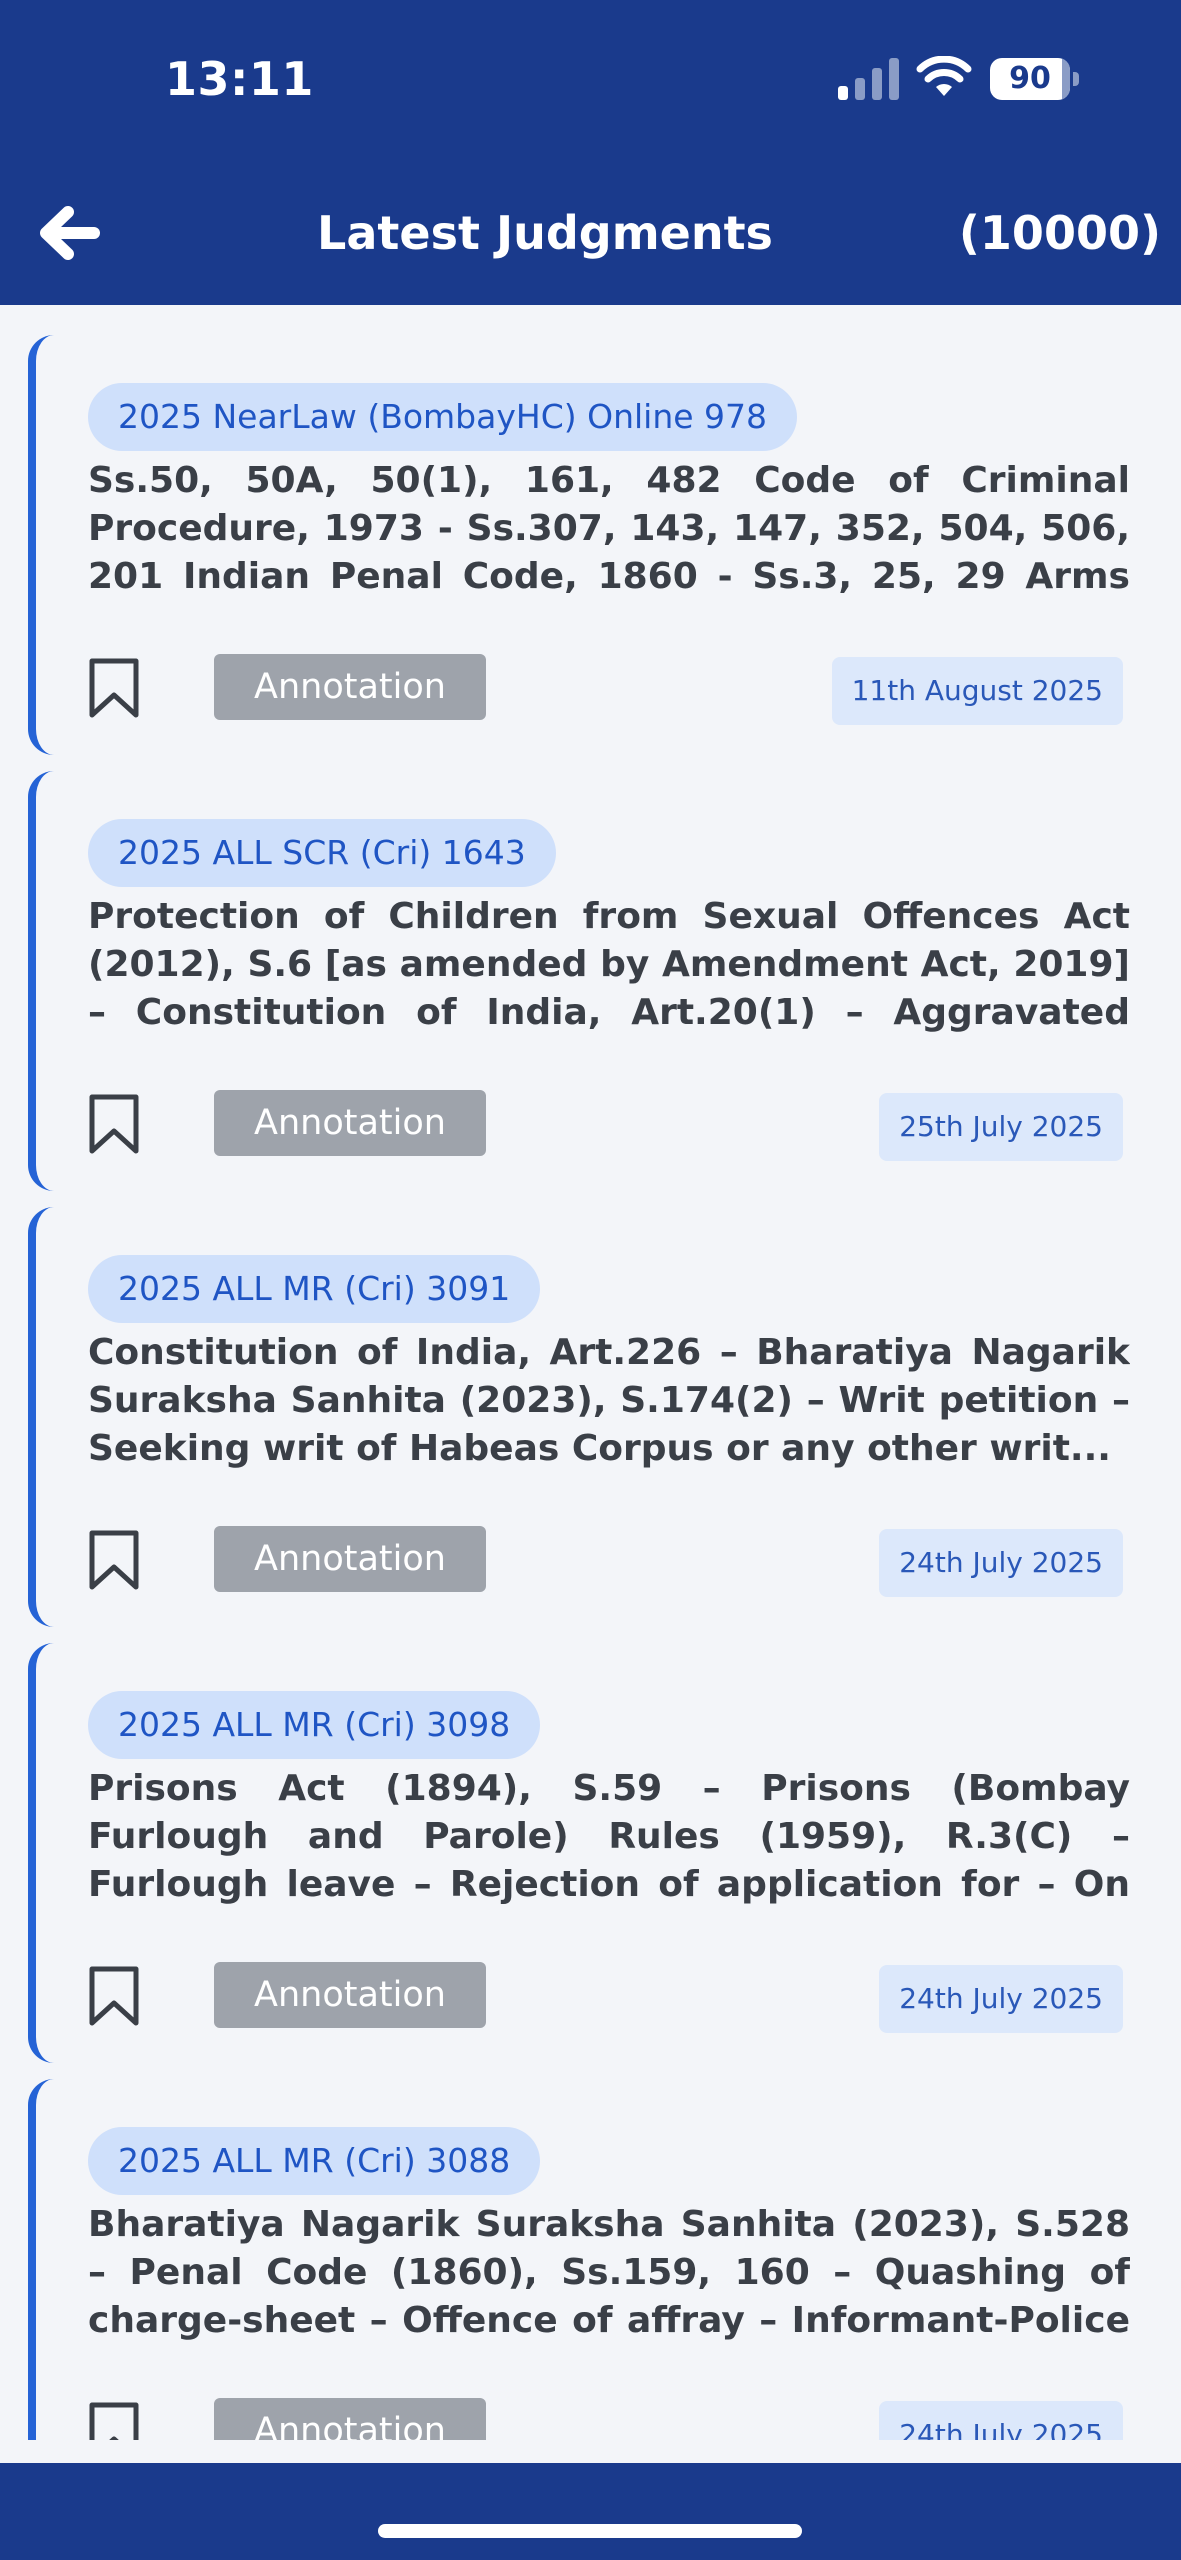 The width and height of the screenshot is (1181, 2560). Describe the element at coordinates (590, 2531) in the screenshot. I see `home-indicator` at that location.